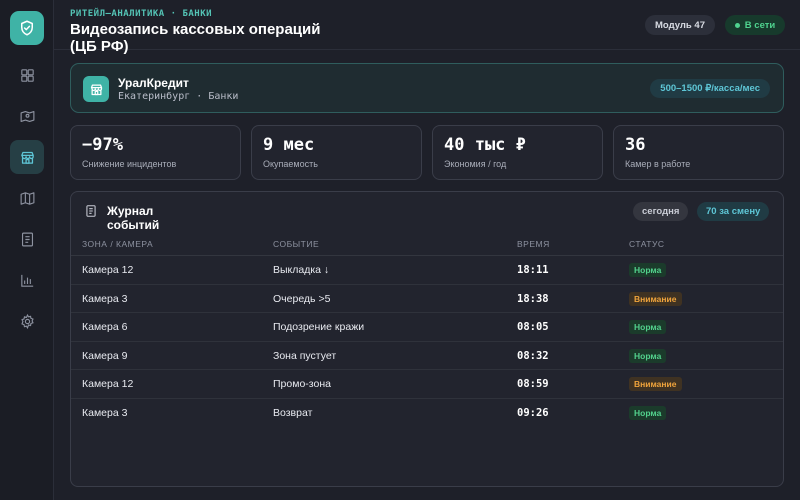 The width and height of the screenshot is (800, 500). Describe the element at coordinates (485, 145) in the screenshot. I see `kpi-value: 40 тыс ₽` at that location.